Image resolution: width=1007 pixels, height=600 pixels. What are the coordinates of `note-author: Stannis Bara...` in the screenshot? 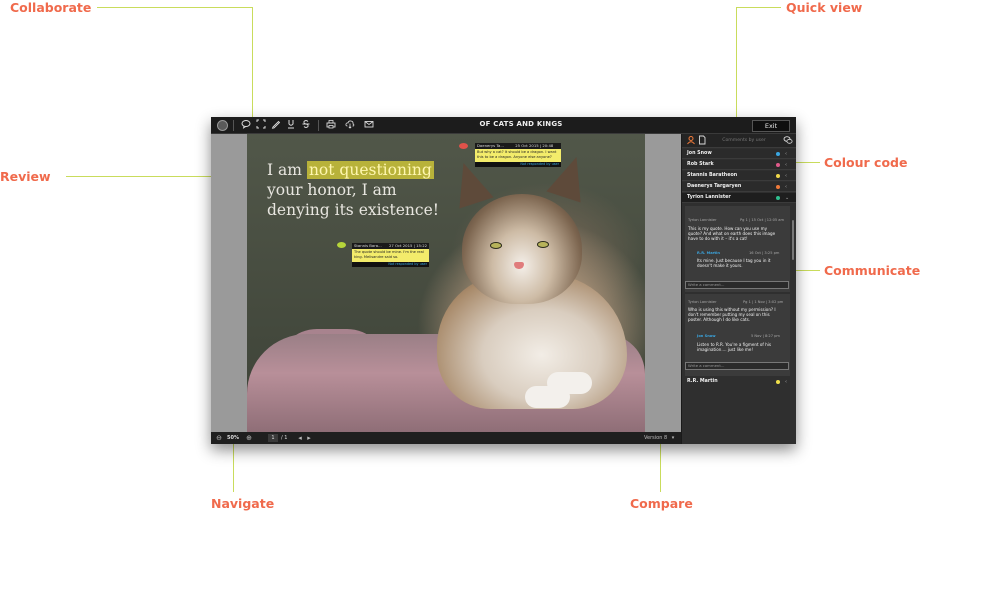 It's located at (368, 245).